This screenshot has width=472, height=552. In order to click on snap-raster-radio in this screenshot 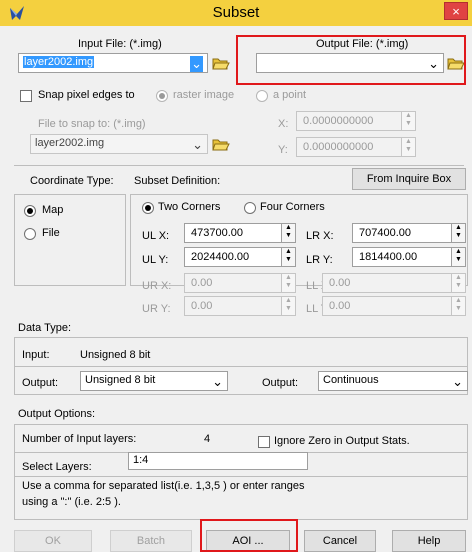, I will do `click(162, 96)`.